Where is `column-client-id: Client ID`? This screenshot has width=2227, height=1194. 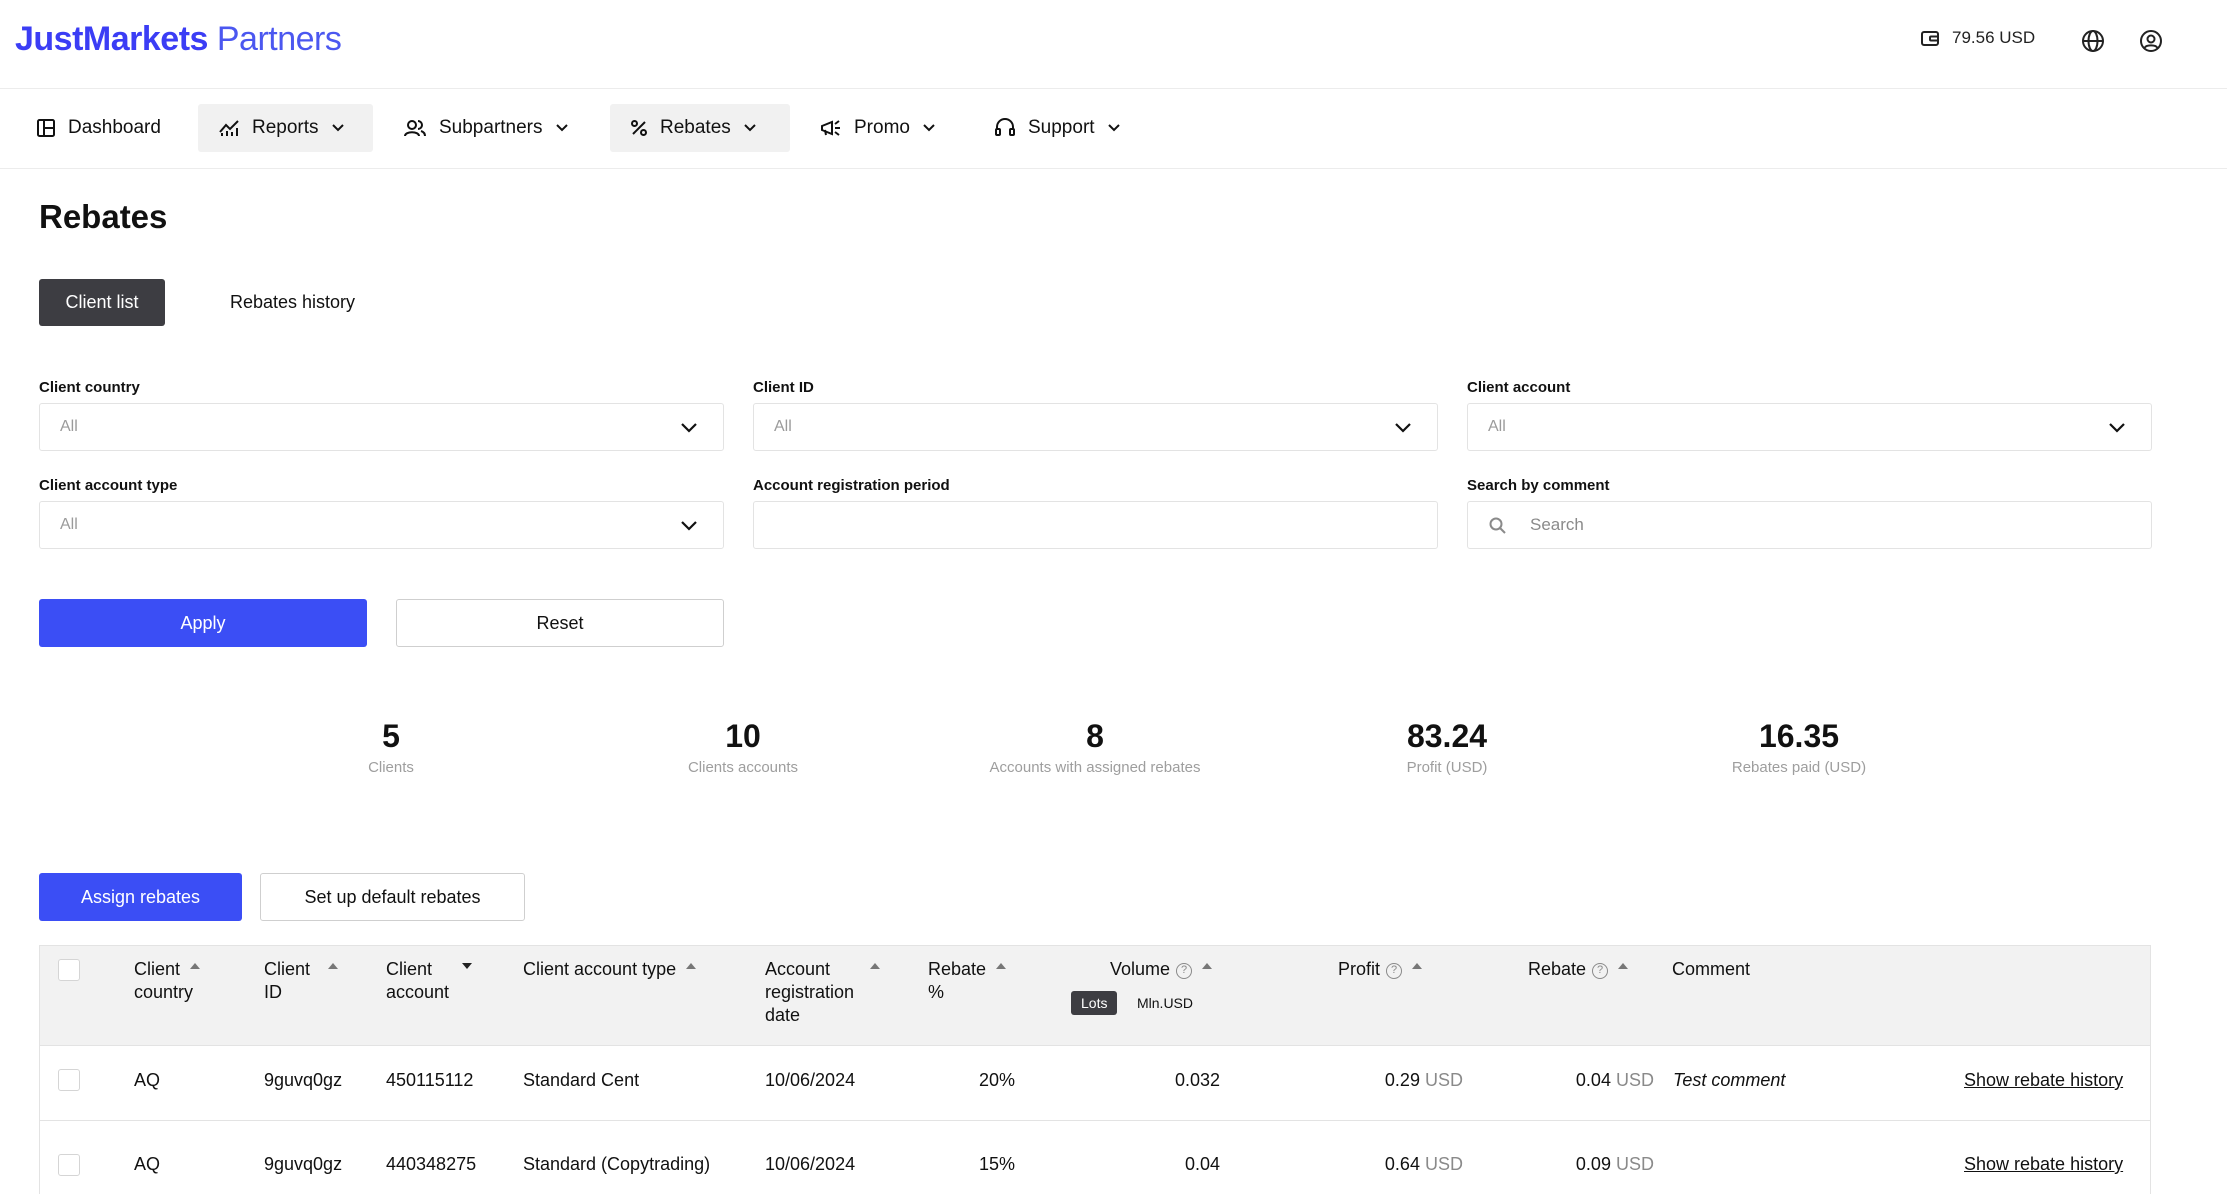 column-client-id: Client ID is located at coordinates (301, 981).